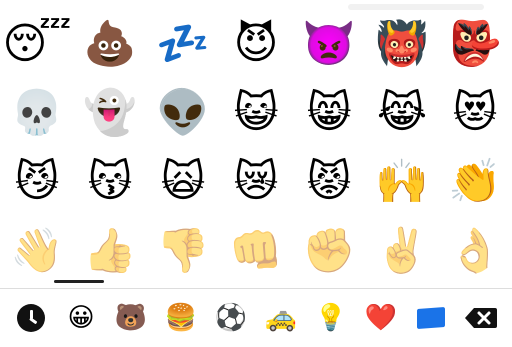  Describe the element at coordinates (329, 113) in the screenshot. I see `emoji-grinning-cat-smiling-eyes: 😸` at that location.